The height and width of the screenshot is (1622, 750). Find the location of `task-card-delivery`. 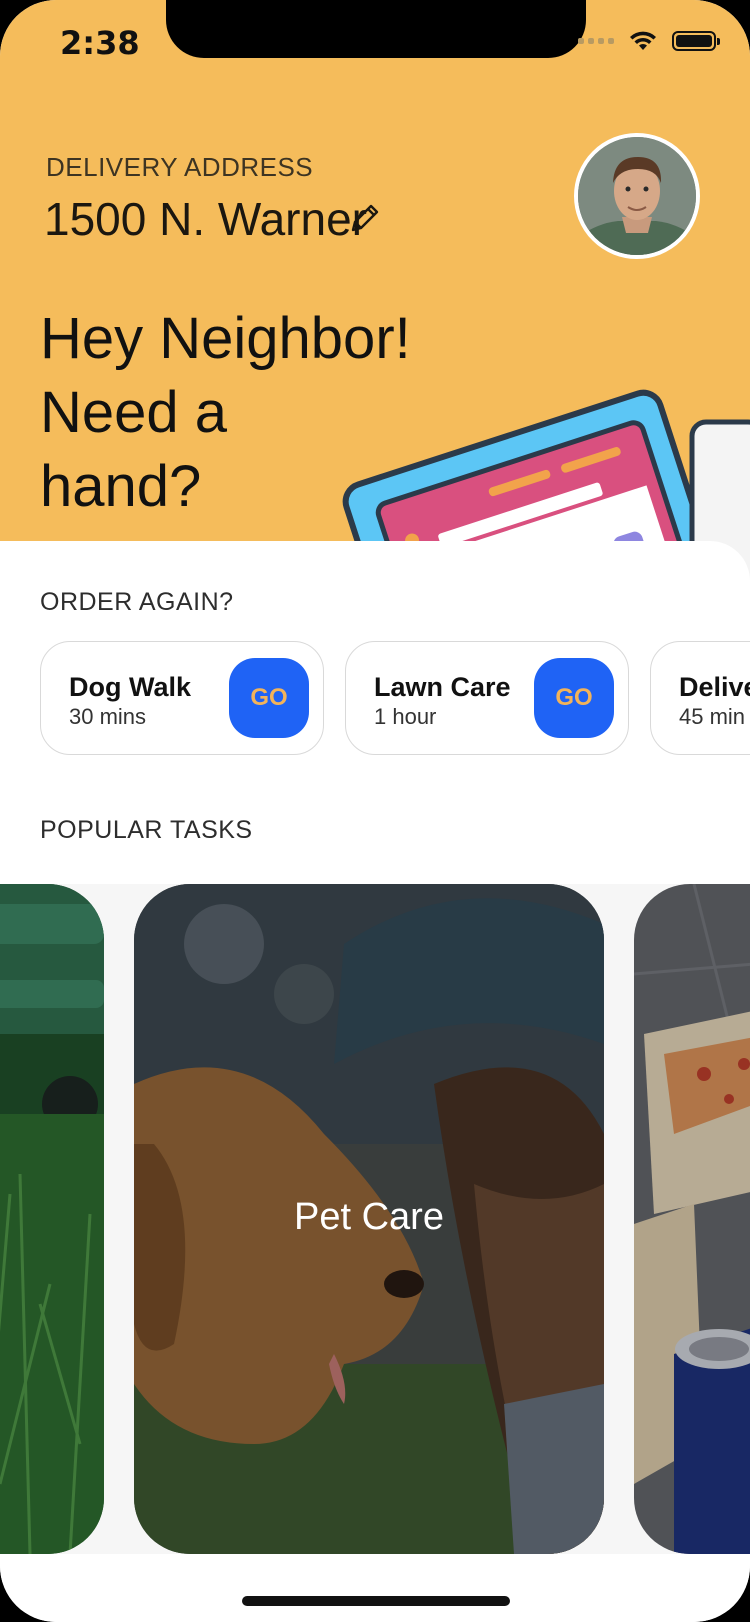

task-card-delivery is located at coordinates (692, 1219).